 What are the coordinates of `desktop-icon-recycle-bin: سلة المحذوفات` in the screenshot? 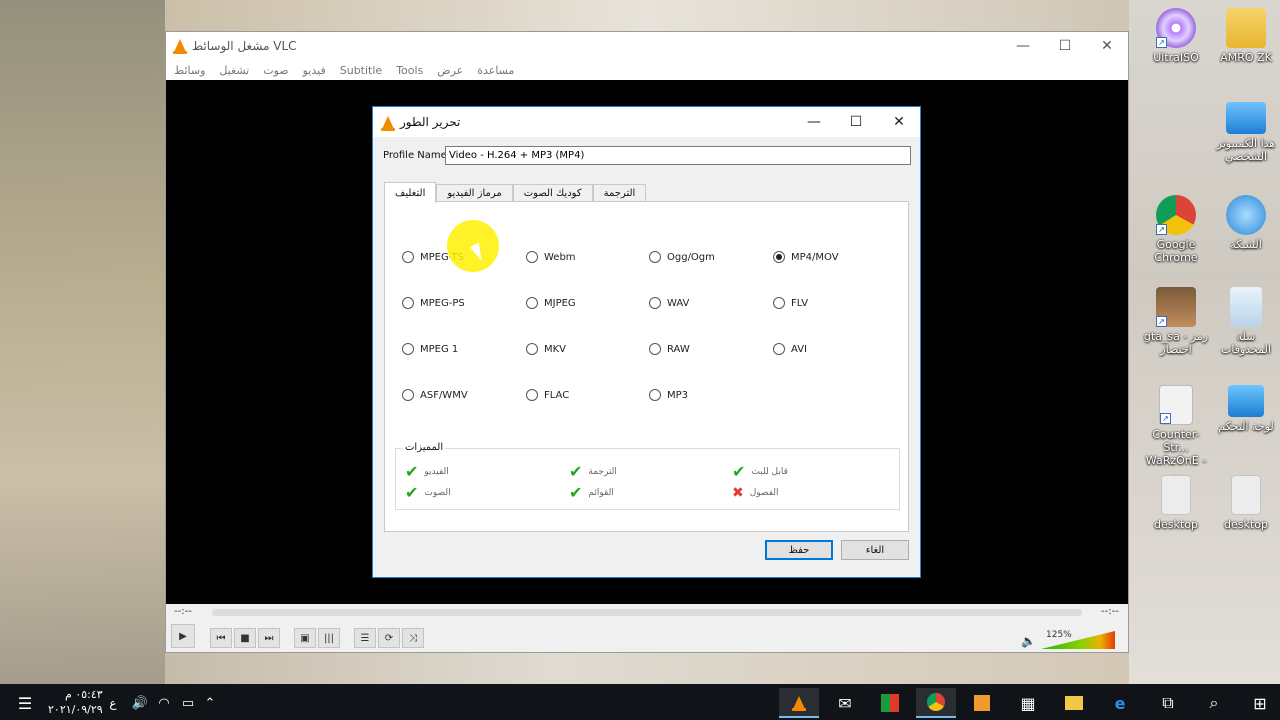 It's located at (1246, 321).